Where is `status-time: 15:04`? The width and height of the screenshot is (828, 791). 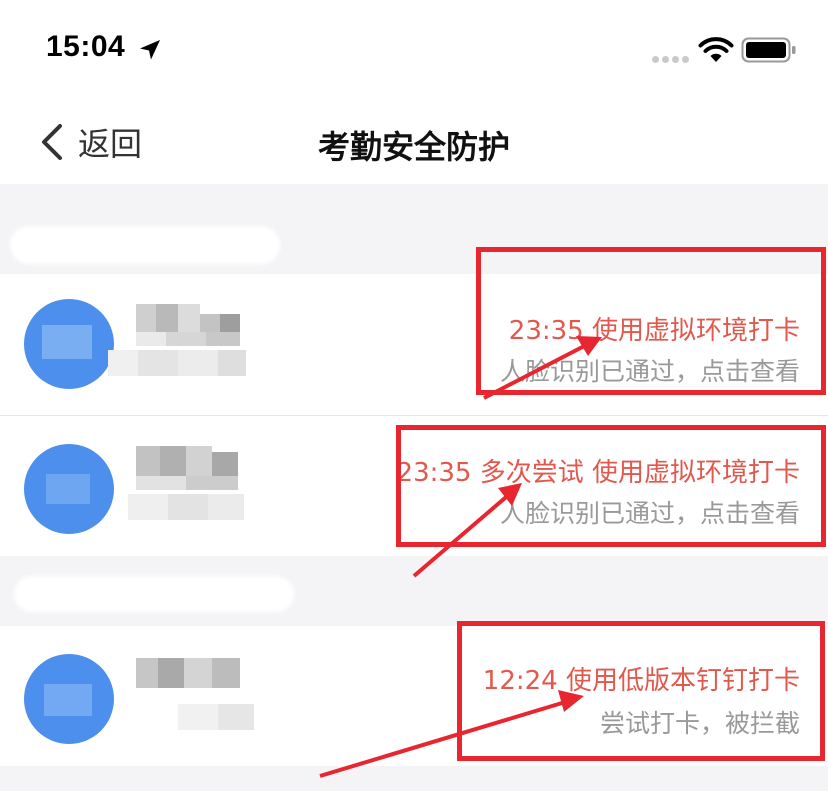
status-time: 15:04 is located at coordinates (86, 46).